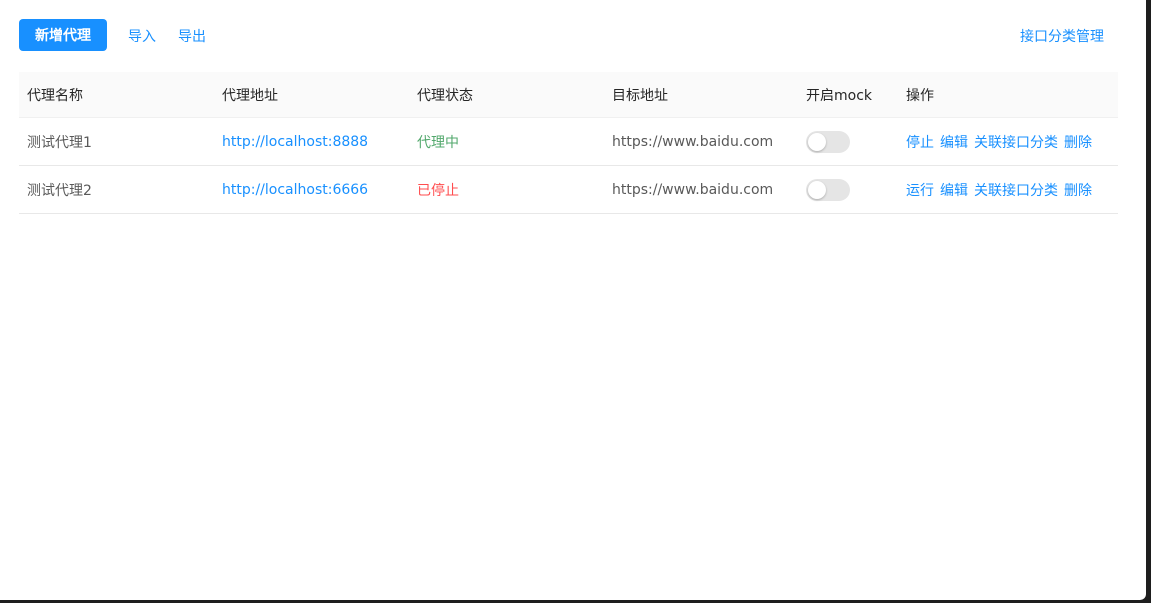 Image resolution: width=1151 pixels, height=603 pixels. I want to click on table-header: 代理名称 代理地址 代理状态 目标地址 开启mock 操作, so click(568, 95).